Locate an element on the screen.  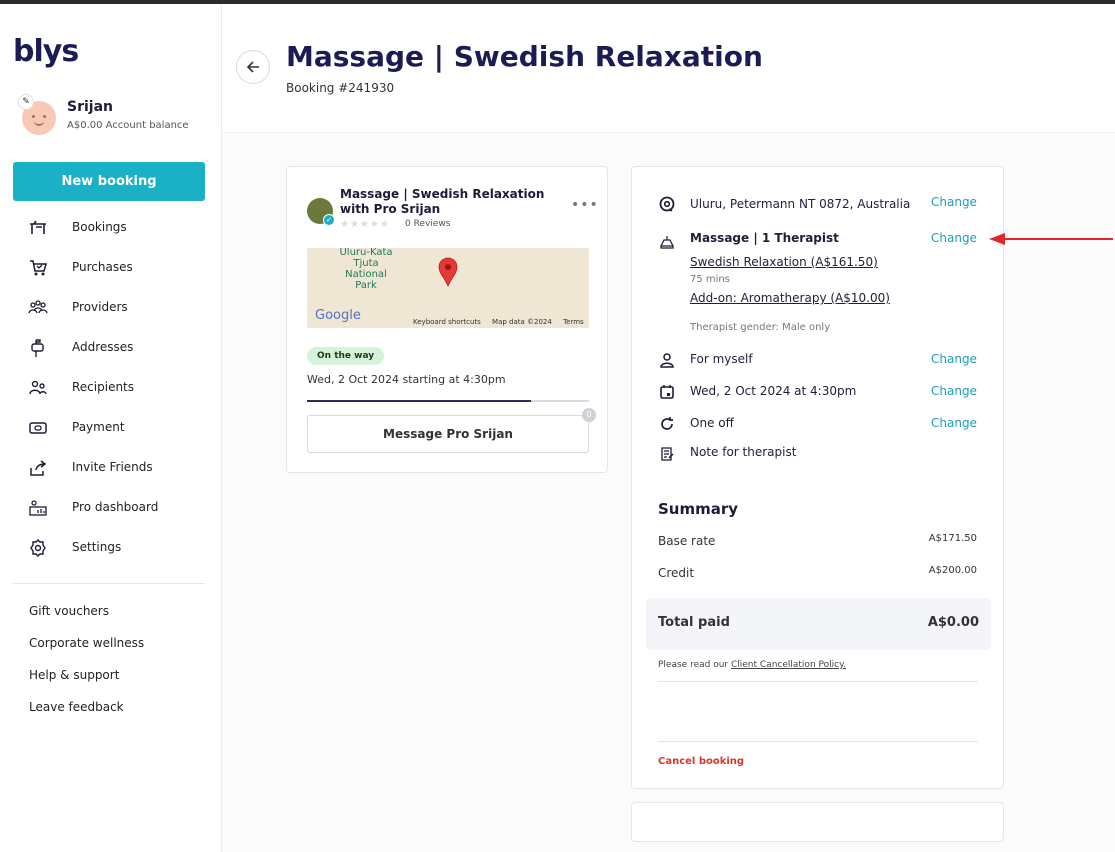
page-title: Massage | Swedish Relaxation is located at coordinates (524, 56).